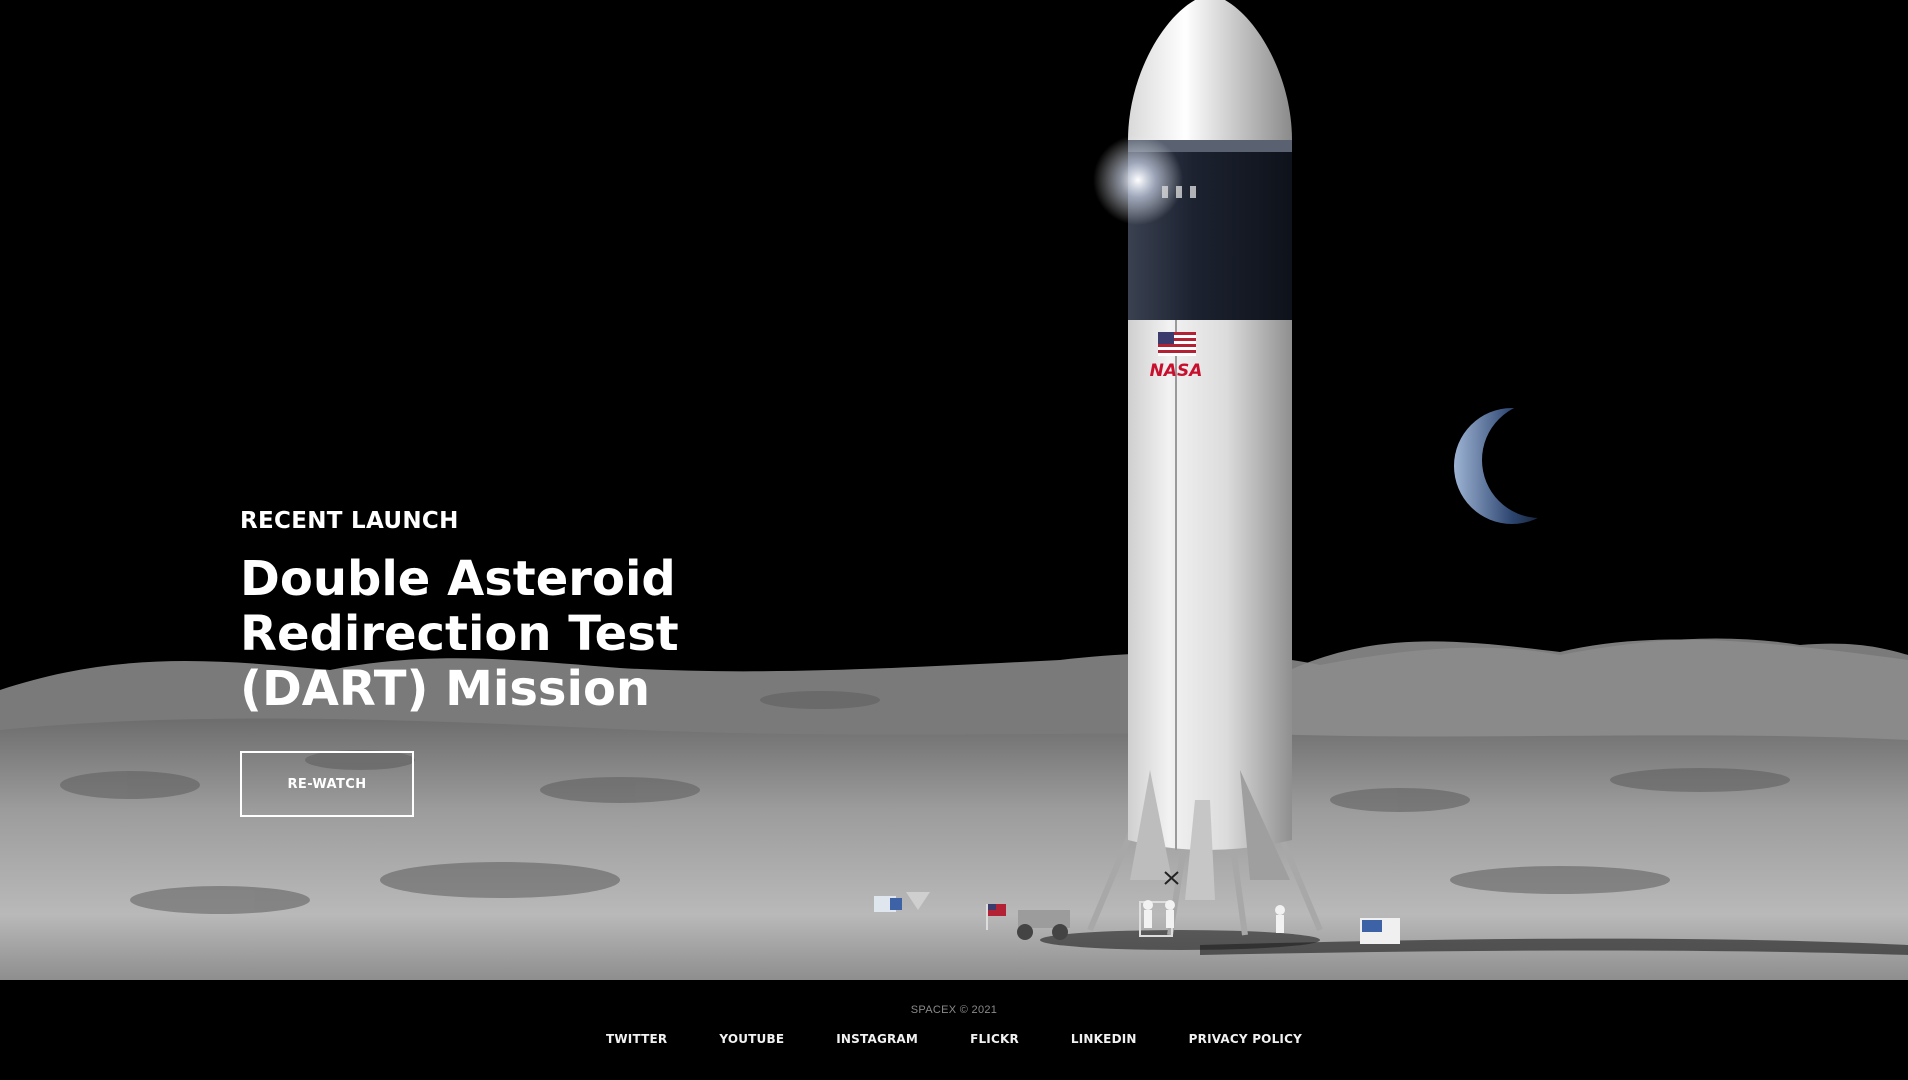 Image resolution: width=1908 pixels, height=1080 pixels. I want to click on copyright-text: SPACEX © 2021, so click(954, 1010).